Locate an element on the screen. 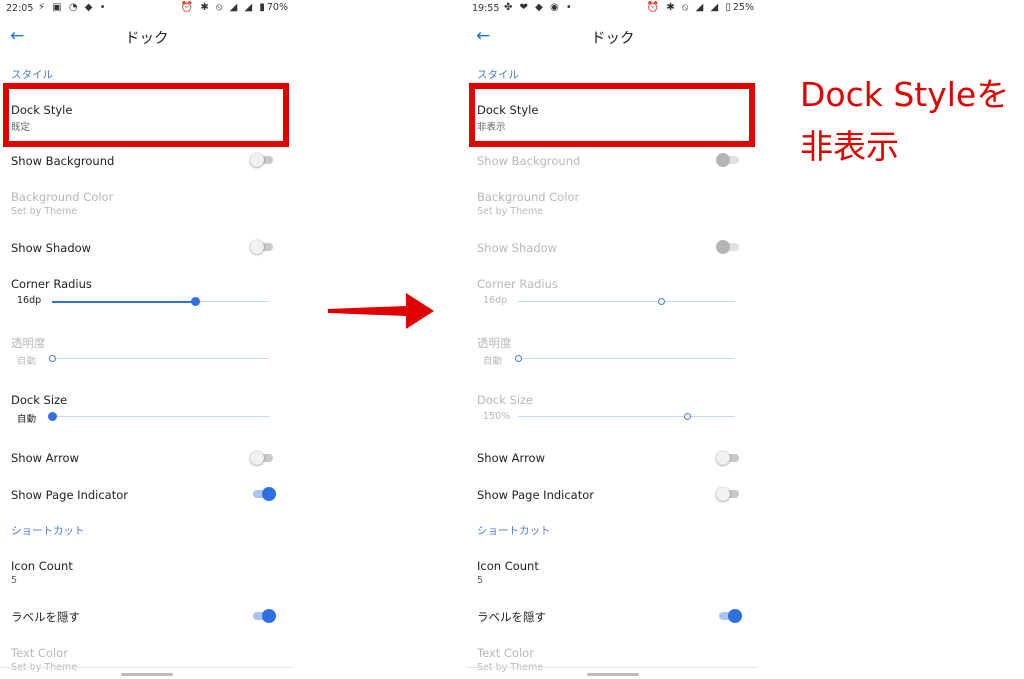  battery-level: 70% is located at coordinates (277, 7).